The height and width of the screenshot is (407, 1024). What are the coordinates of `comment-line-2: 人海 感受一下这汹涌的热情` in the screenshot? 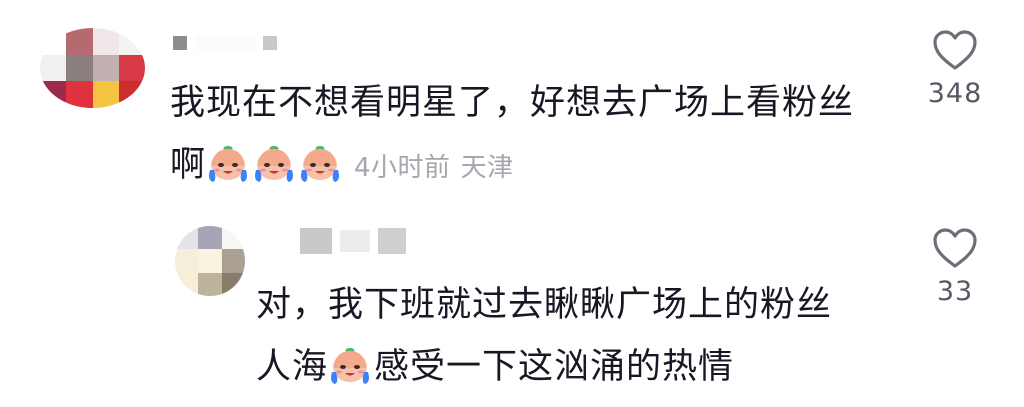 It's located at (576, 367).